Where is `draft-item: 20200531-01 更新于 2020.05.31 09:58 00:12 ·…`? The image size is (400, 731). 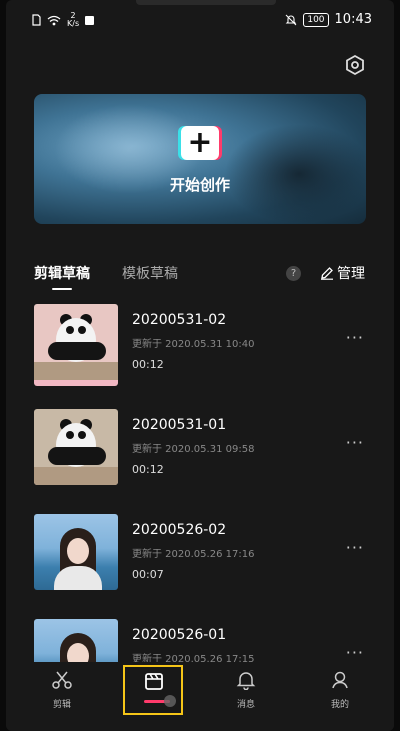 draft-item: 20200531-01 更新于 2020.05.31 09:58 00:12 ·… is located at coordinates (200, 445).